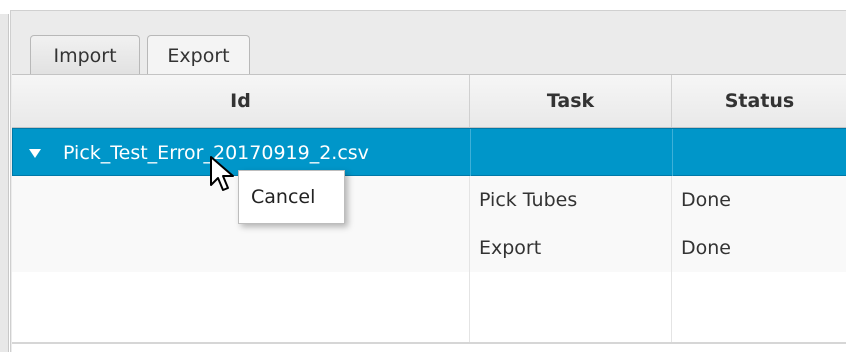  What do you see at coordinates (35, 153) in the screenshot?
I see `triangle-down-icon` at bounding box center [35, 153].